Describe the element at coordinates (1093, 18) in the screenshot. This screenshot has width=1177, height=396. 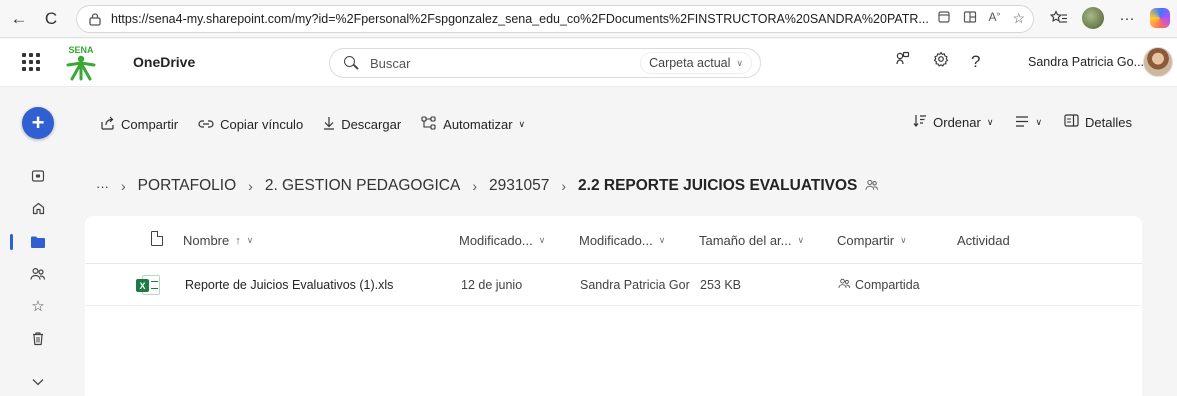
I see `profile-avatar-icon` at that location.